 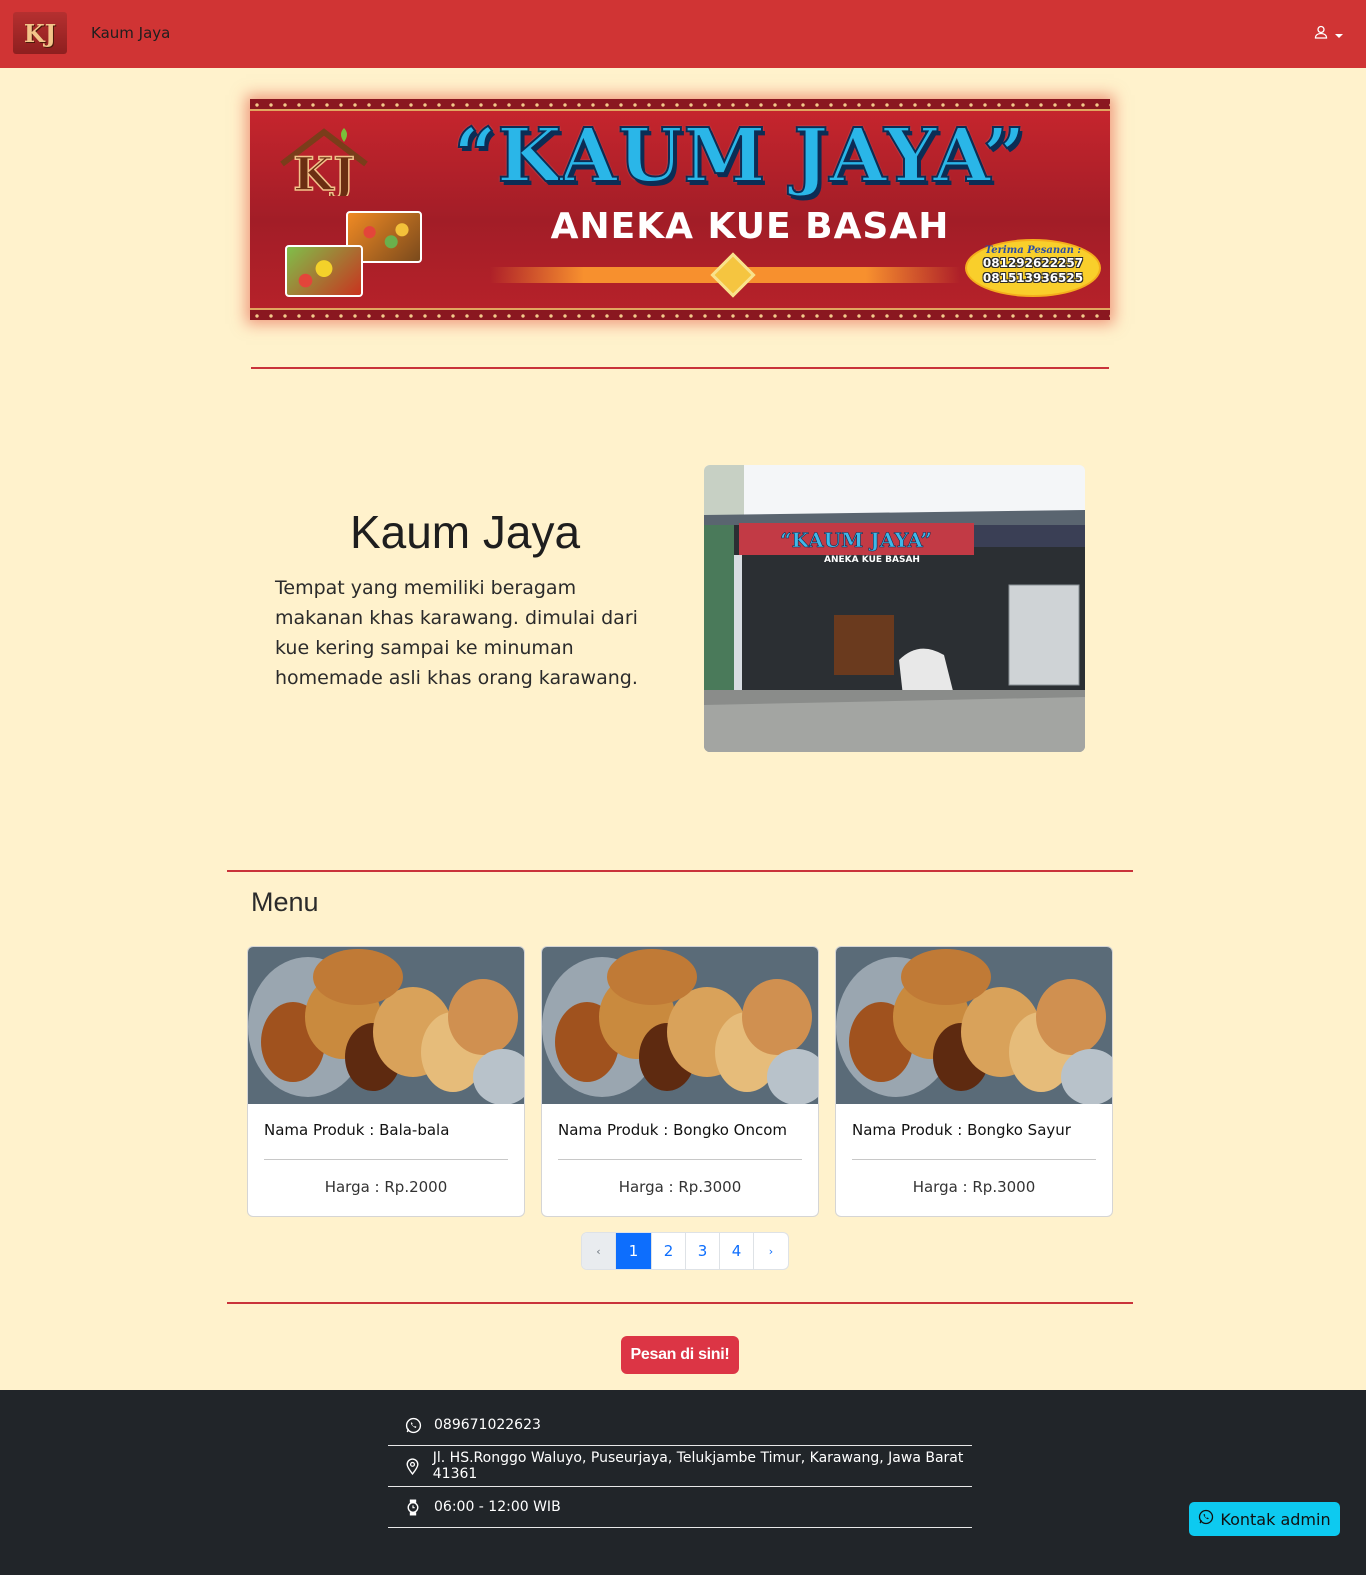 I want to click on banner-title: “KAUM JAYA”, so click(x=740, y=156).